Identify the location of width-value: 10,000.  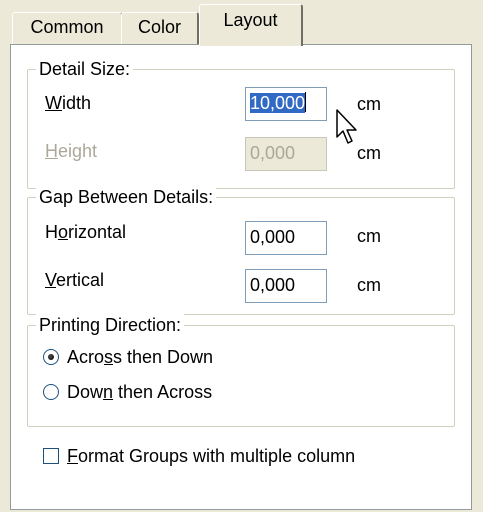
(278, 103).